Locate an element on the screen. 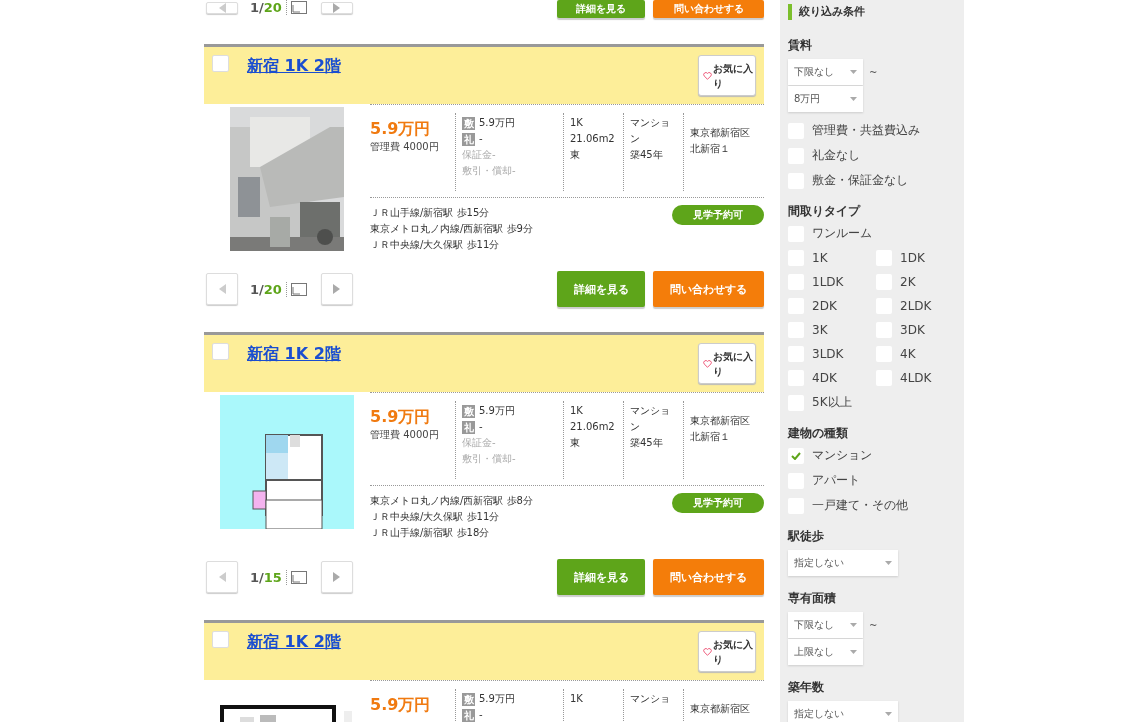  filter-heading: 駅徒歩 is located at coordinates (806, 536).